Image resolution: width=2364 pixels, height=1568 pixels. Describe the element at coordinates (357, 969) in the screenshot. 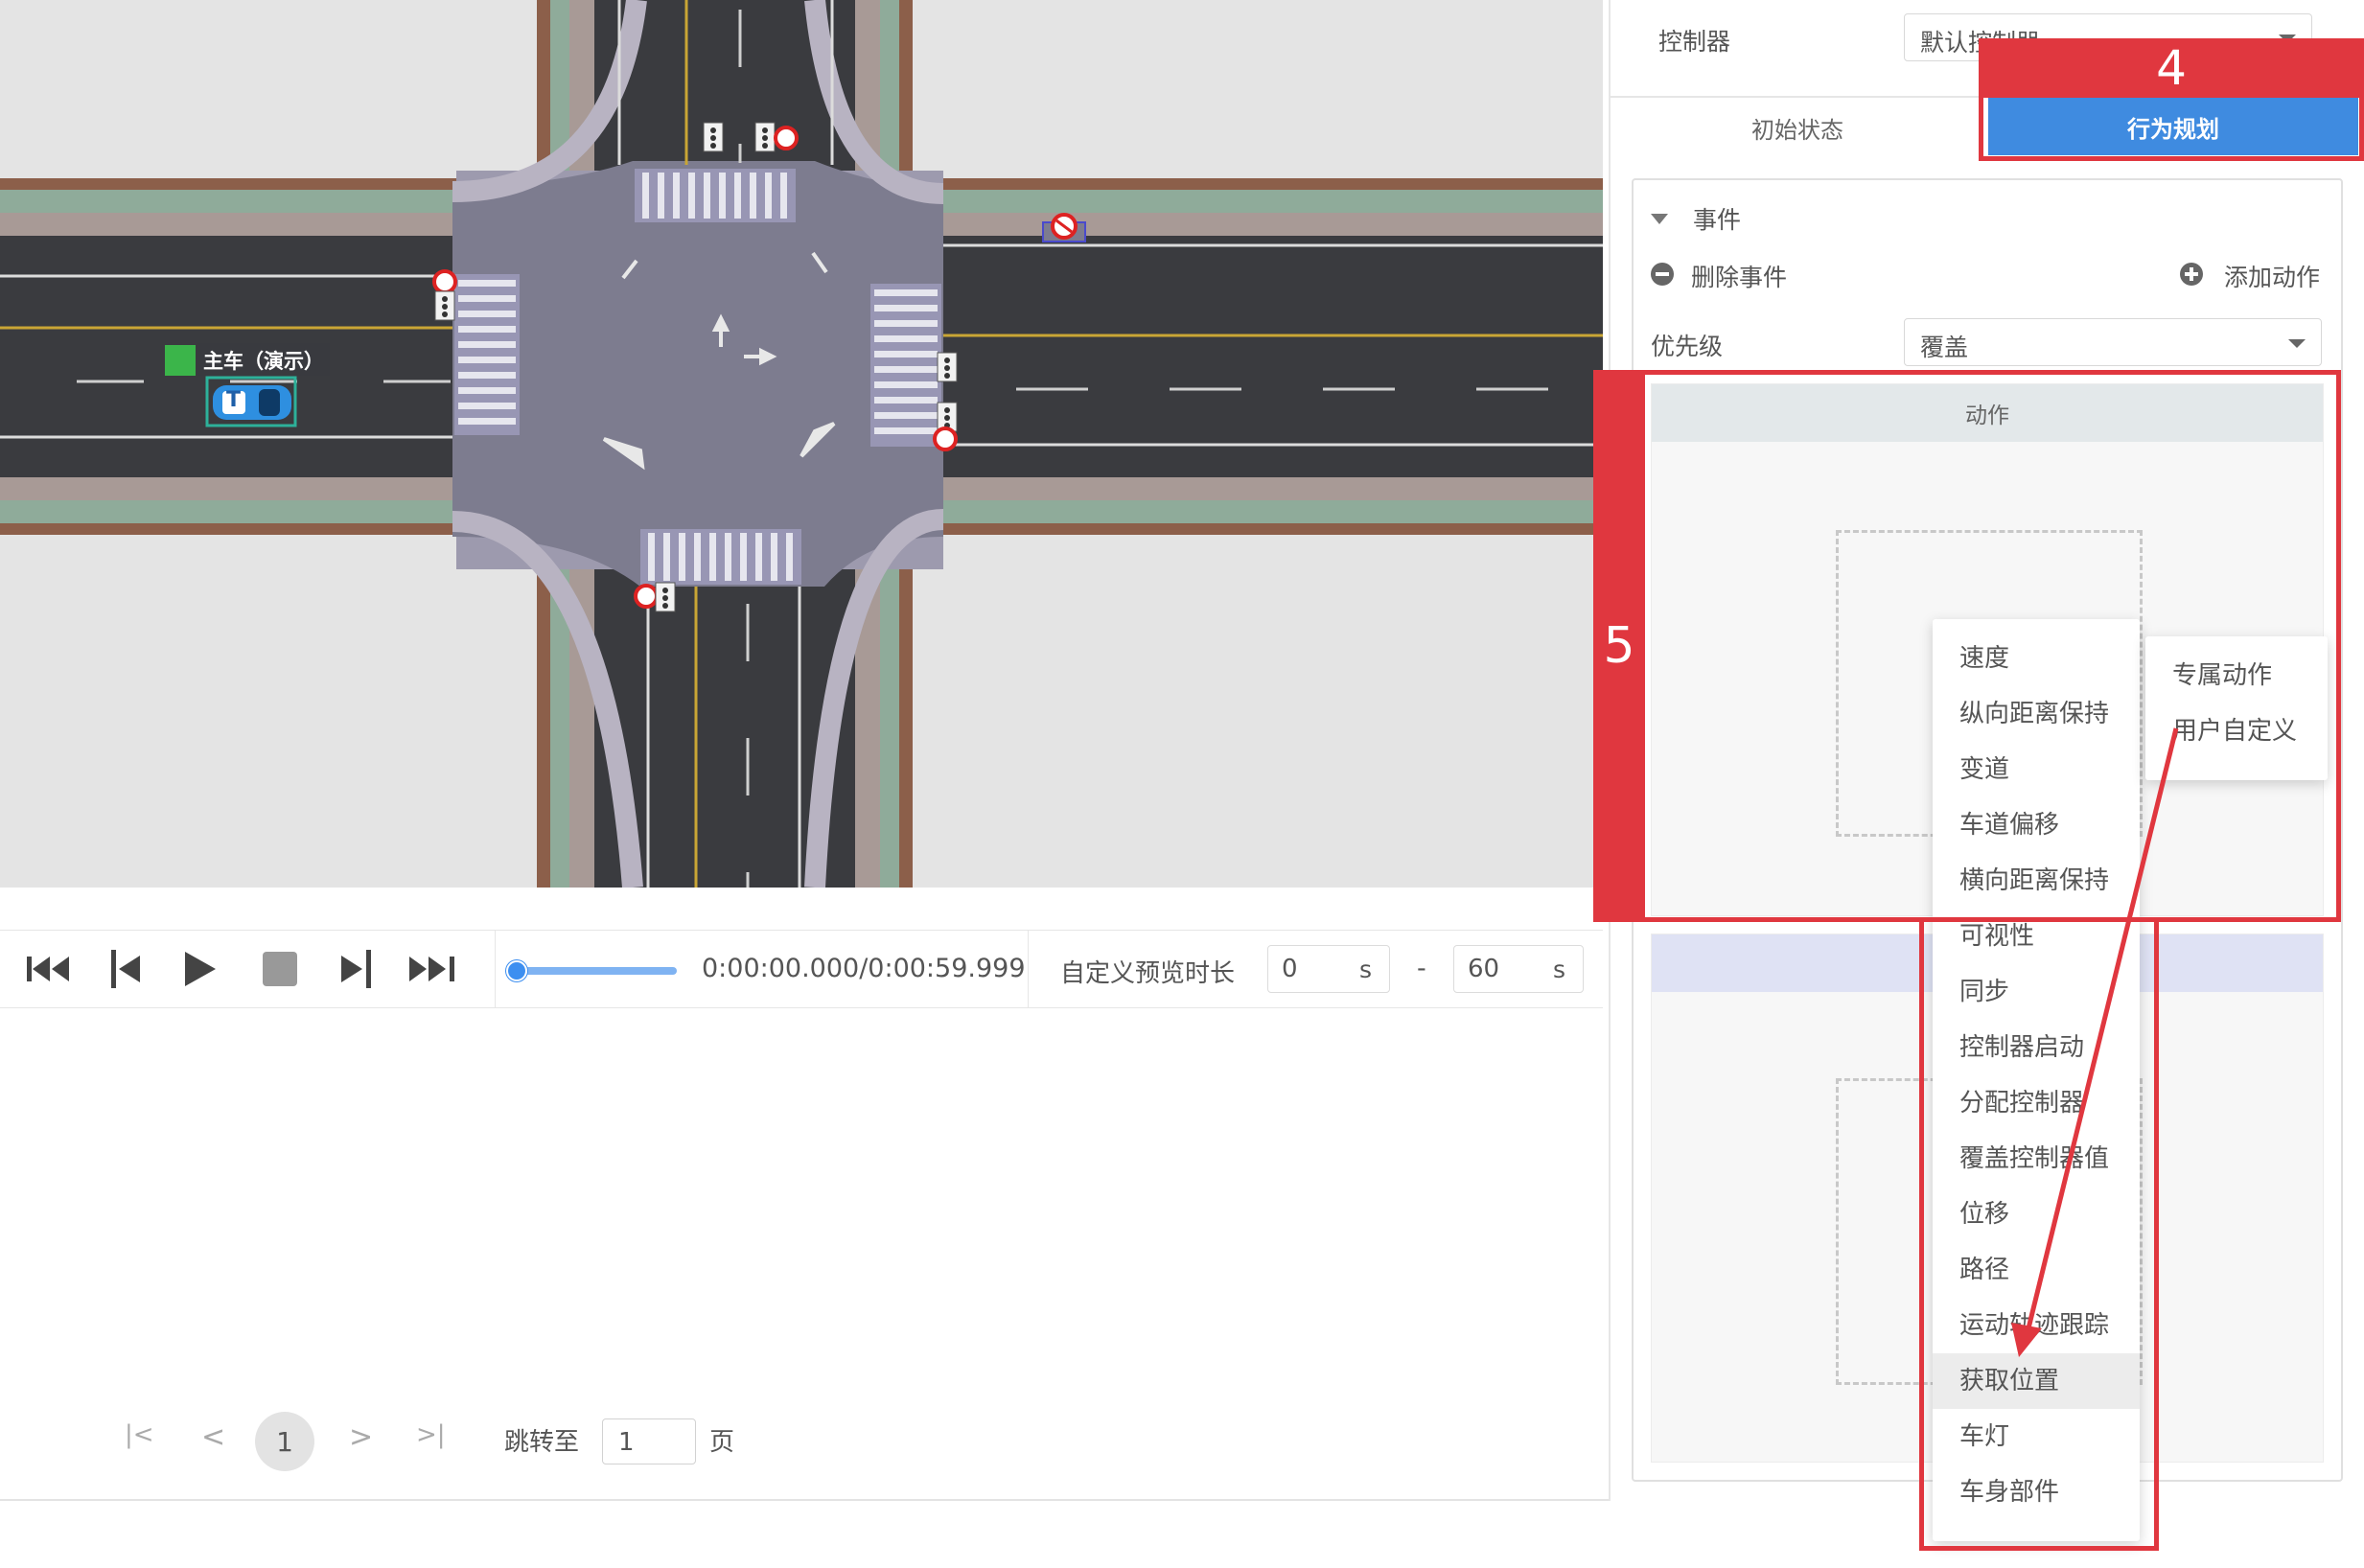

I see `step-forward-icon` at that location.